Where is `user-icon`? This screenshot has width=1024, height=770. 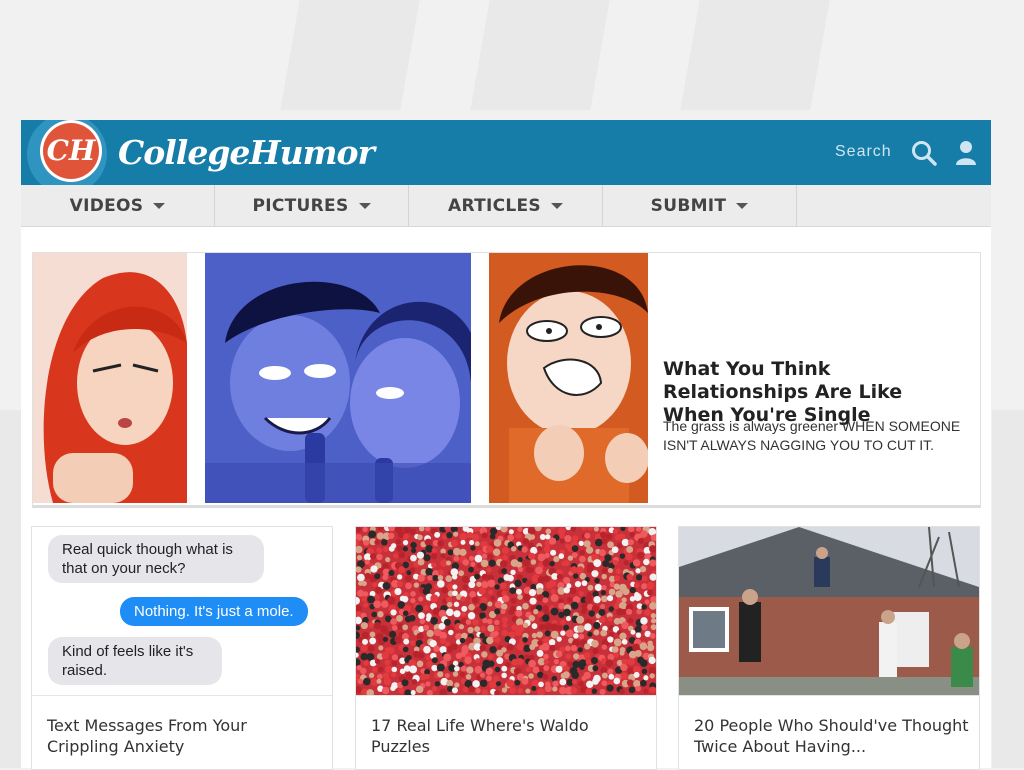 user-icon is located at coordinates (966, 153).